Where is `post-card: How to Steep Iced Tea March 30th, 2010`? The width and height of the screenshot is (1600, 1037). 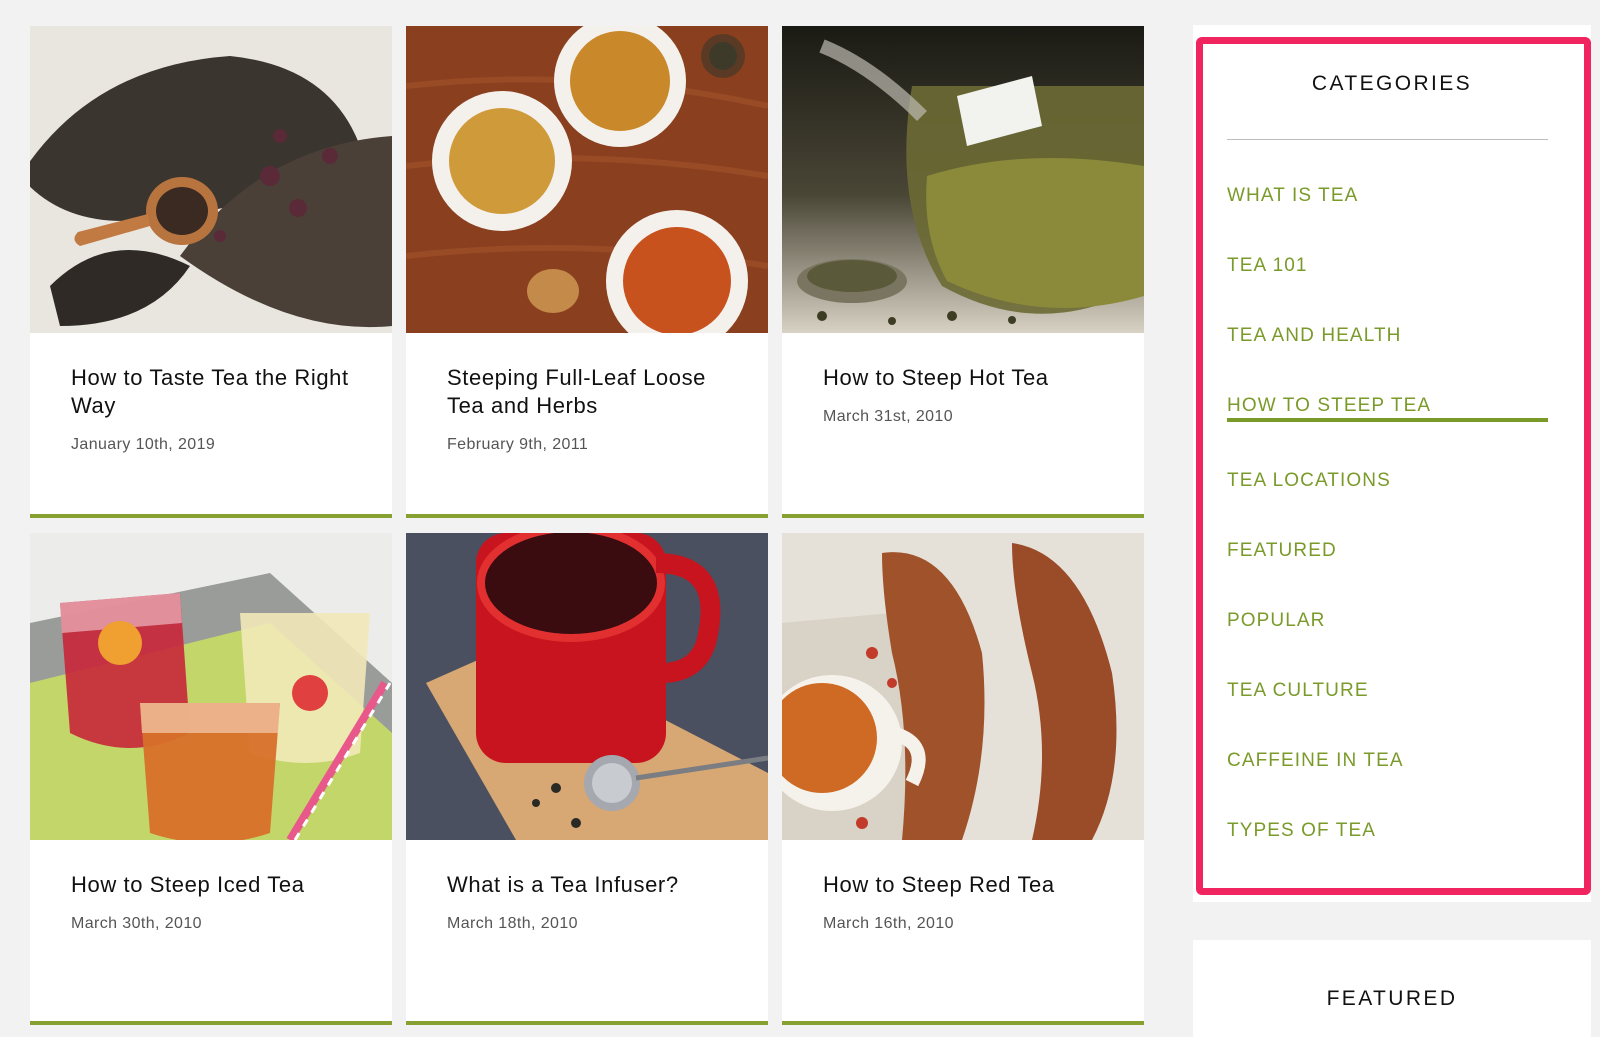 post-card: How to Steep Iced Tea March 30th, 2010 is located at coordinates (211, 779).